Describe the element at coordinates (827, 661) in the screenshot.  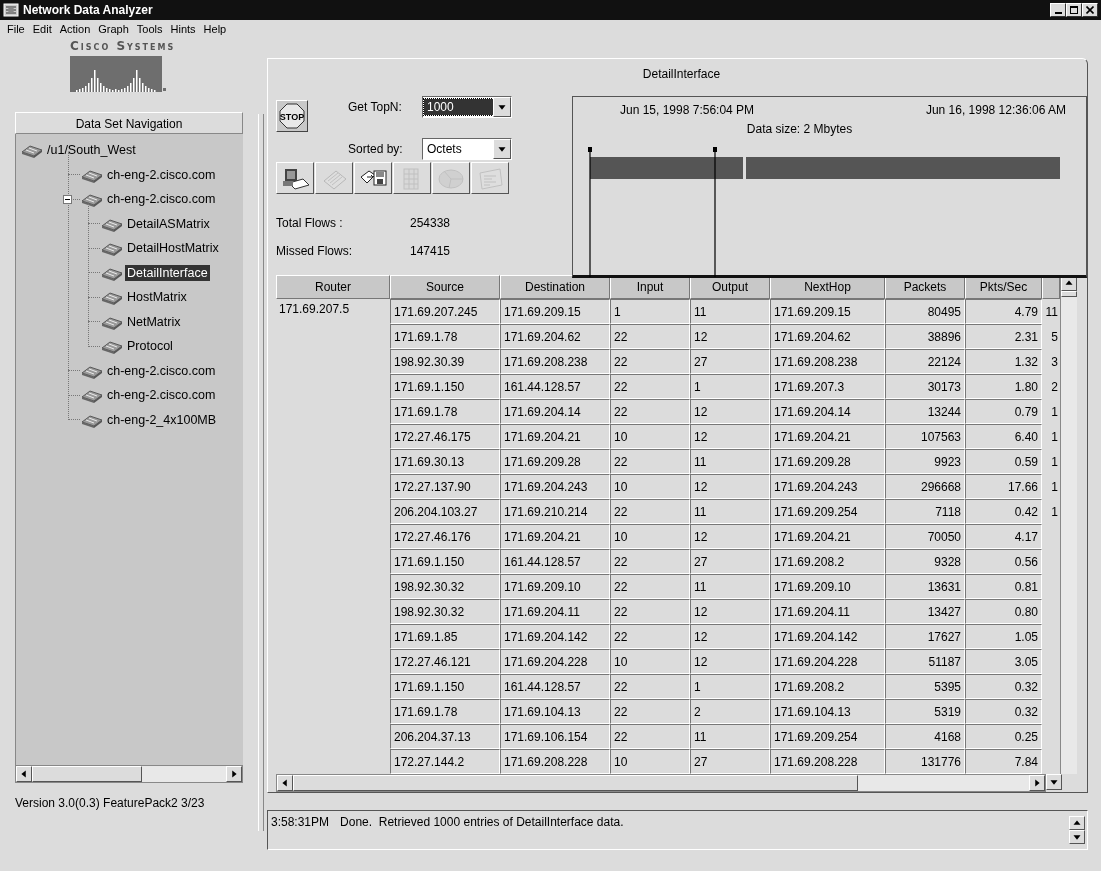
I see `table-cell: 171.69.204.228` at that location.